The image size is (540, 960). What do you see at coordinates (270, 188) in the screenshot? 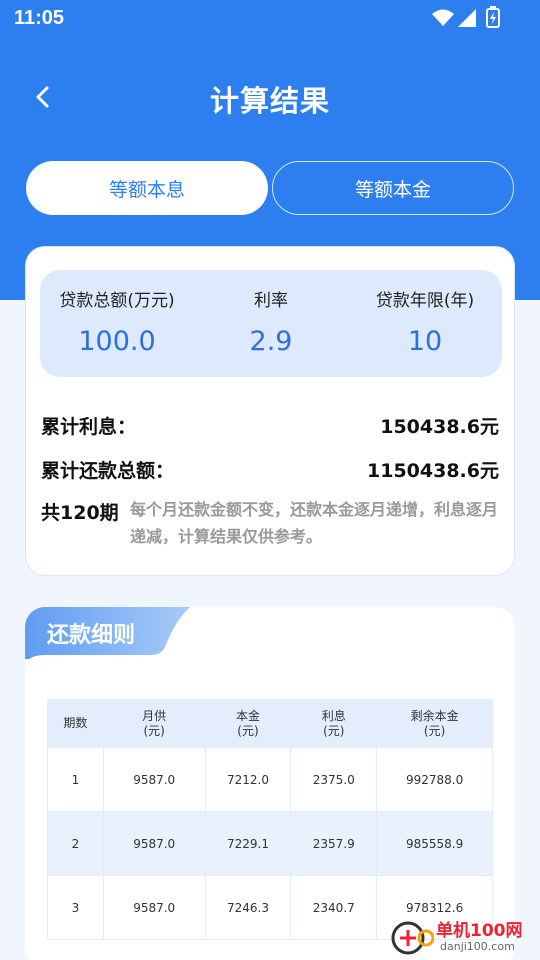
I see `repayment-method-tabs: 等额本息 等额本金` at bounding box center [270, 188].